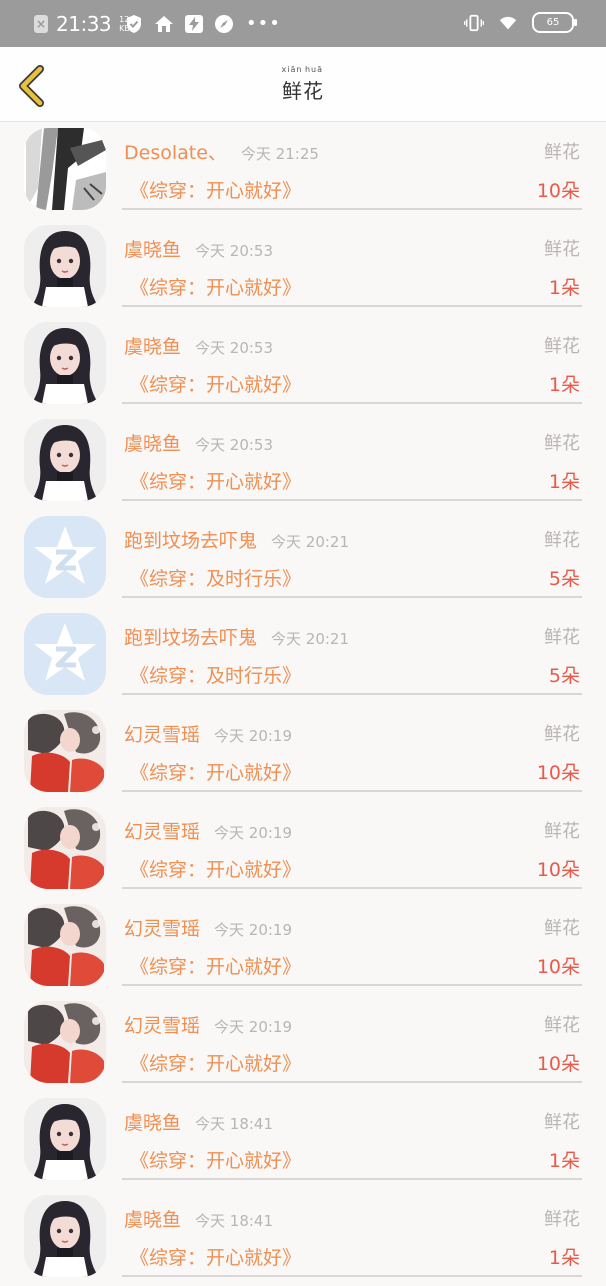 Image resolution: width=606 pixels, height=1286 pixels. I want to click on sender-name: Desolate、, so click(175, 151).